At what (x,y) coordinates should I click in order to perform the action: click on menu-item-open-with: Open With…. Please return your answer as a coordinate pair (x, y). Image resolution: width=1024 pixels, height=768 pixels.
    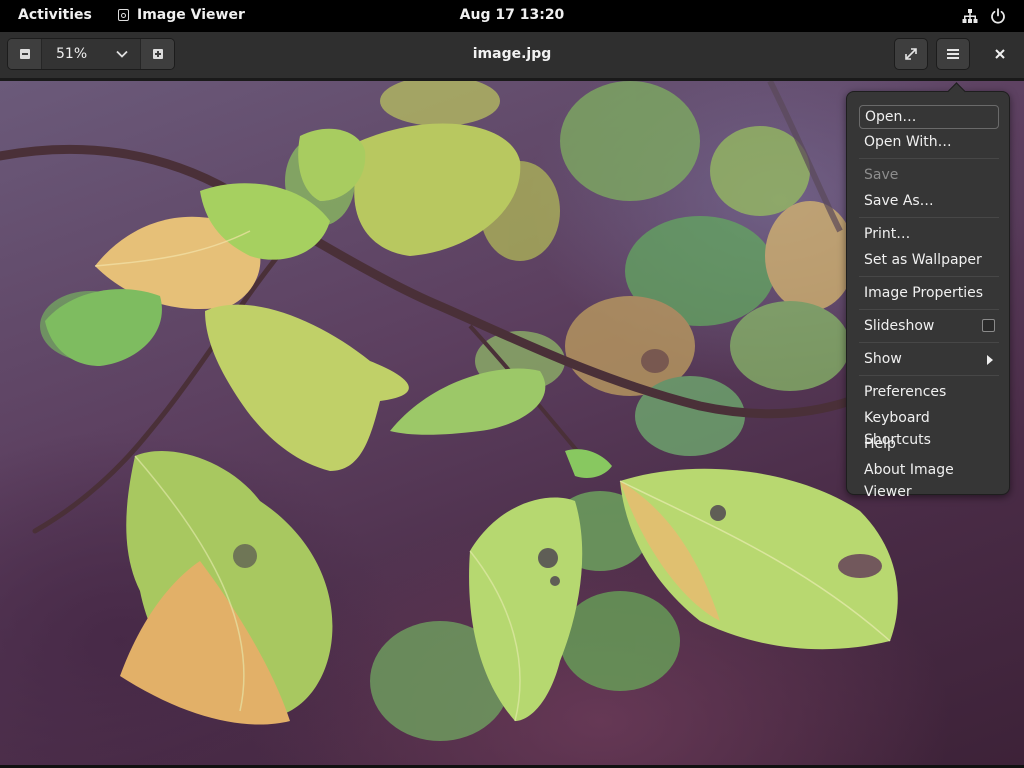
    Looking at the image, I should click on (929, 143).